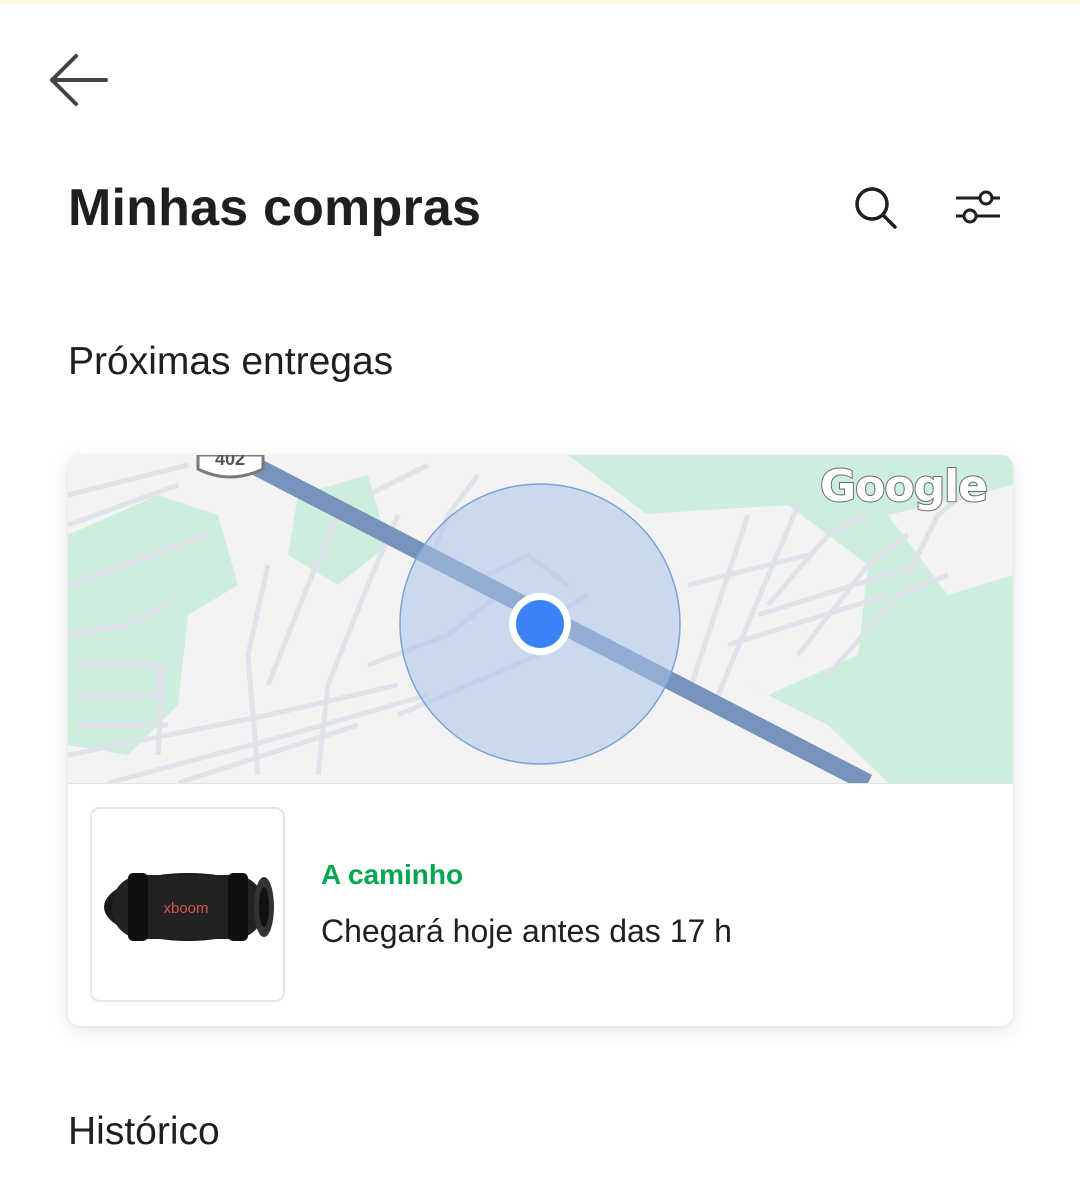 This screenshot has width=1080, height=1184. I want to click on route-shield-number: 402, so click(230, 462).